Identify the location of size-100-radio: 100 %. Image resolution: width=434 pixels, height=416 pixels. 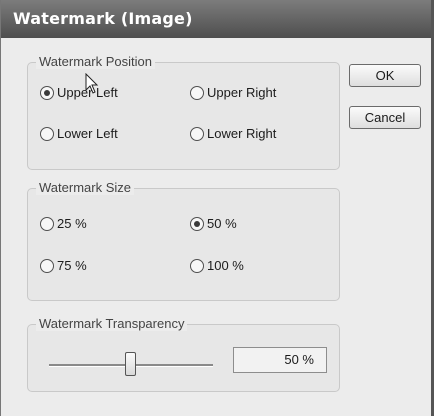
(217, 265).